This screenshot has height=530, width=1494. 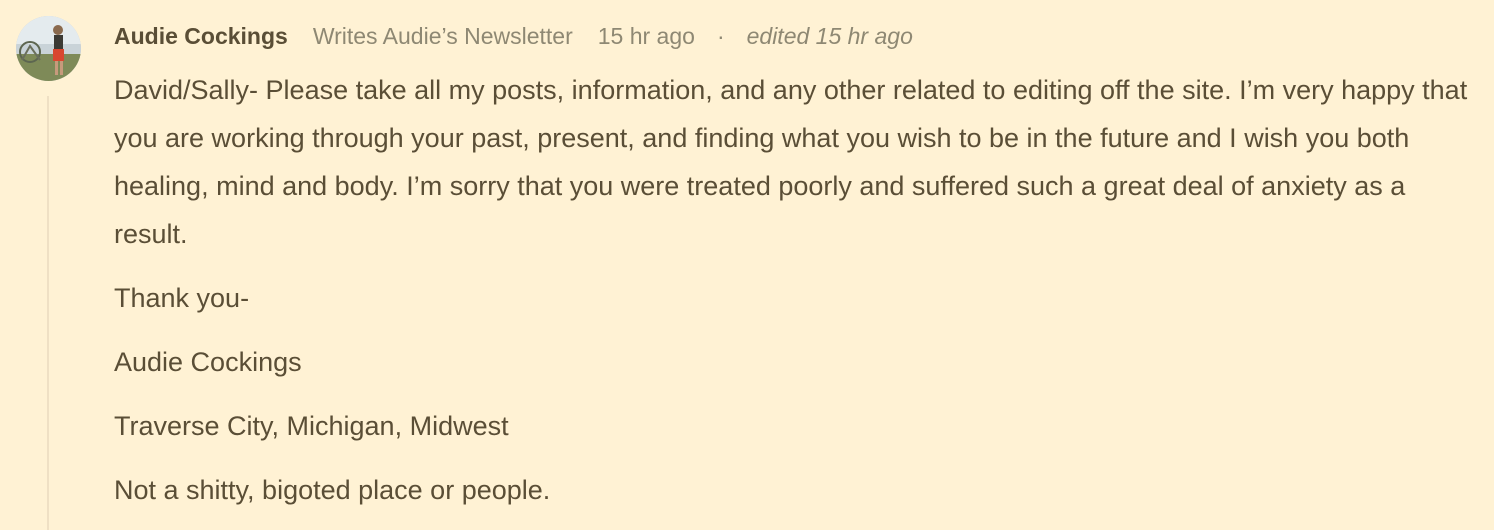 I want to click on comment-paragraph: Audie Cockings, so click(x=208, y=362).